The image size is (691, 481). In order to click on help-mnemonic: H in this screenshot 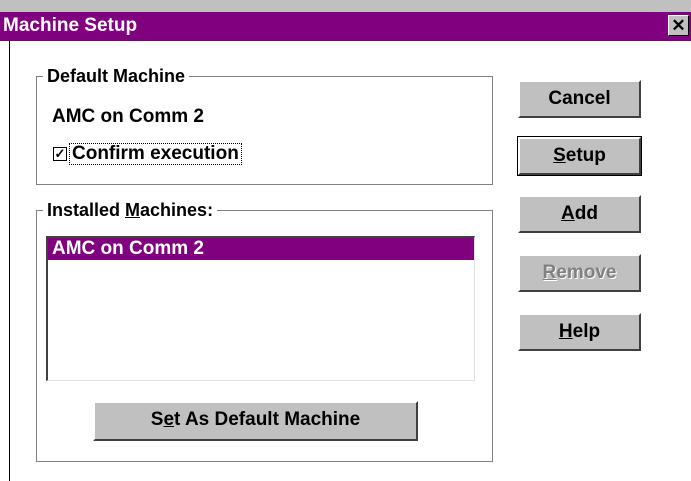, I will do `click(565, 331)`.